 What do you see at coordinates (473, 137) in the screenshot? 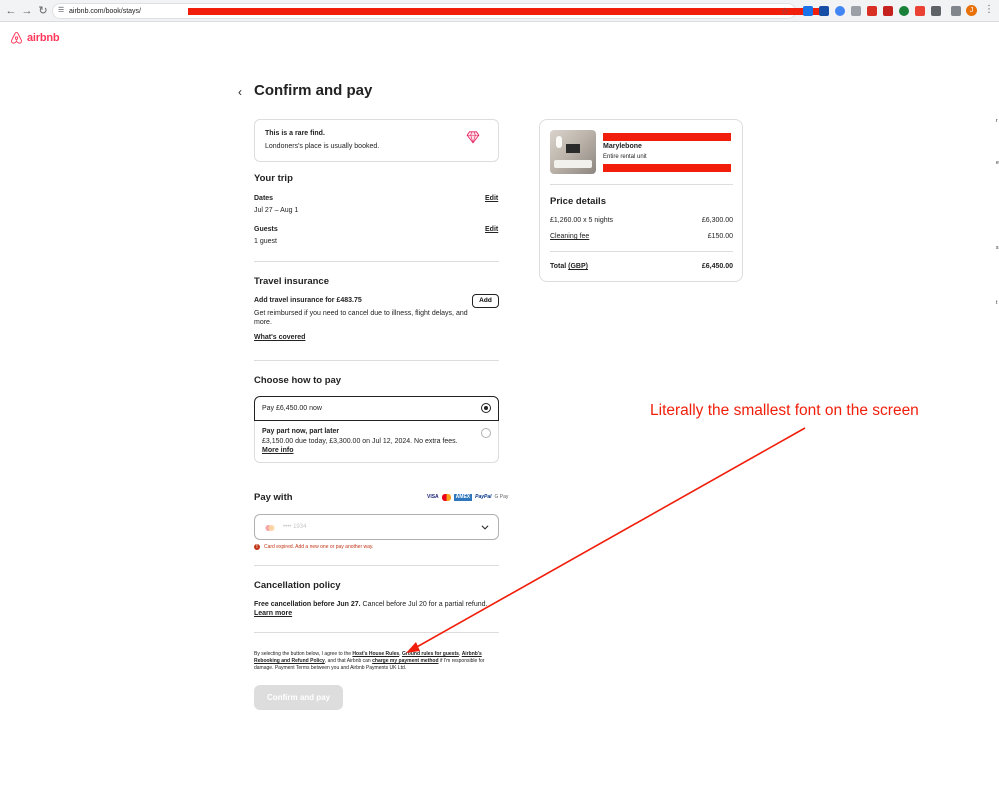
I see `diamond-icon` at bounding box center [473, 137].